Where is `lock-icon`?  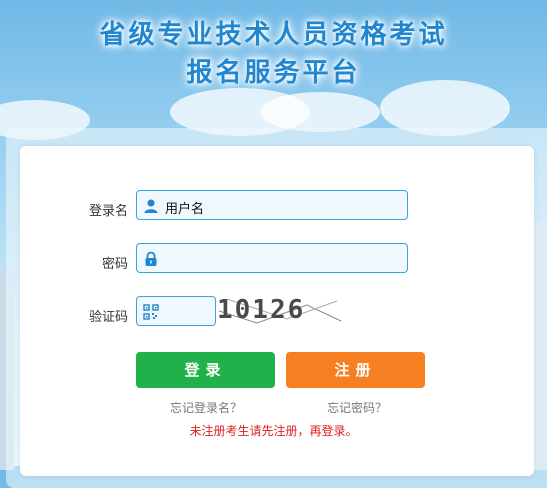
lock-icon is located at coordinates (151, 258).